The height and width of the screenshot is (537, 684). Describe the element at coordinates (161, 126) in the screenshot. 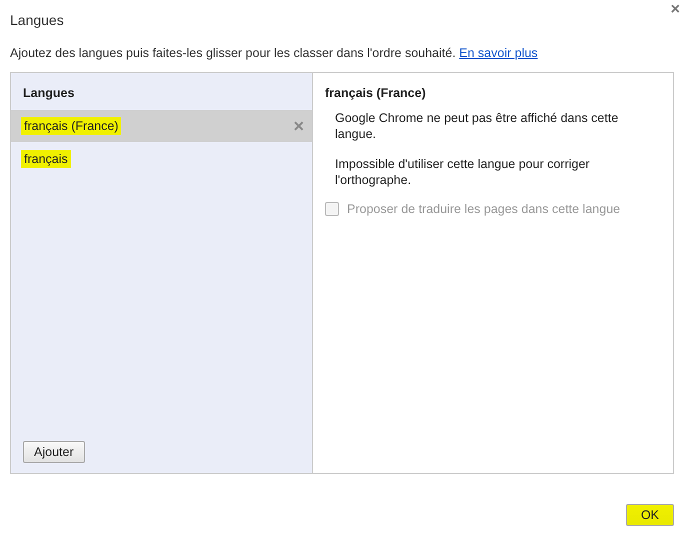

I see `language-item: français (France) ×` at that location.